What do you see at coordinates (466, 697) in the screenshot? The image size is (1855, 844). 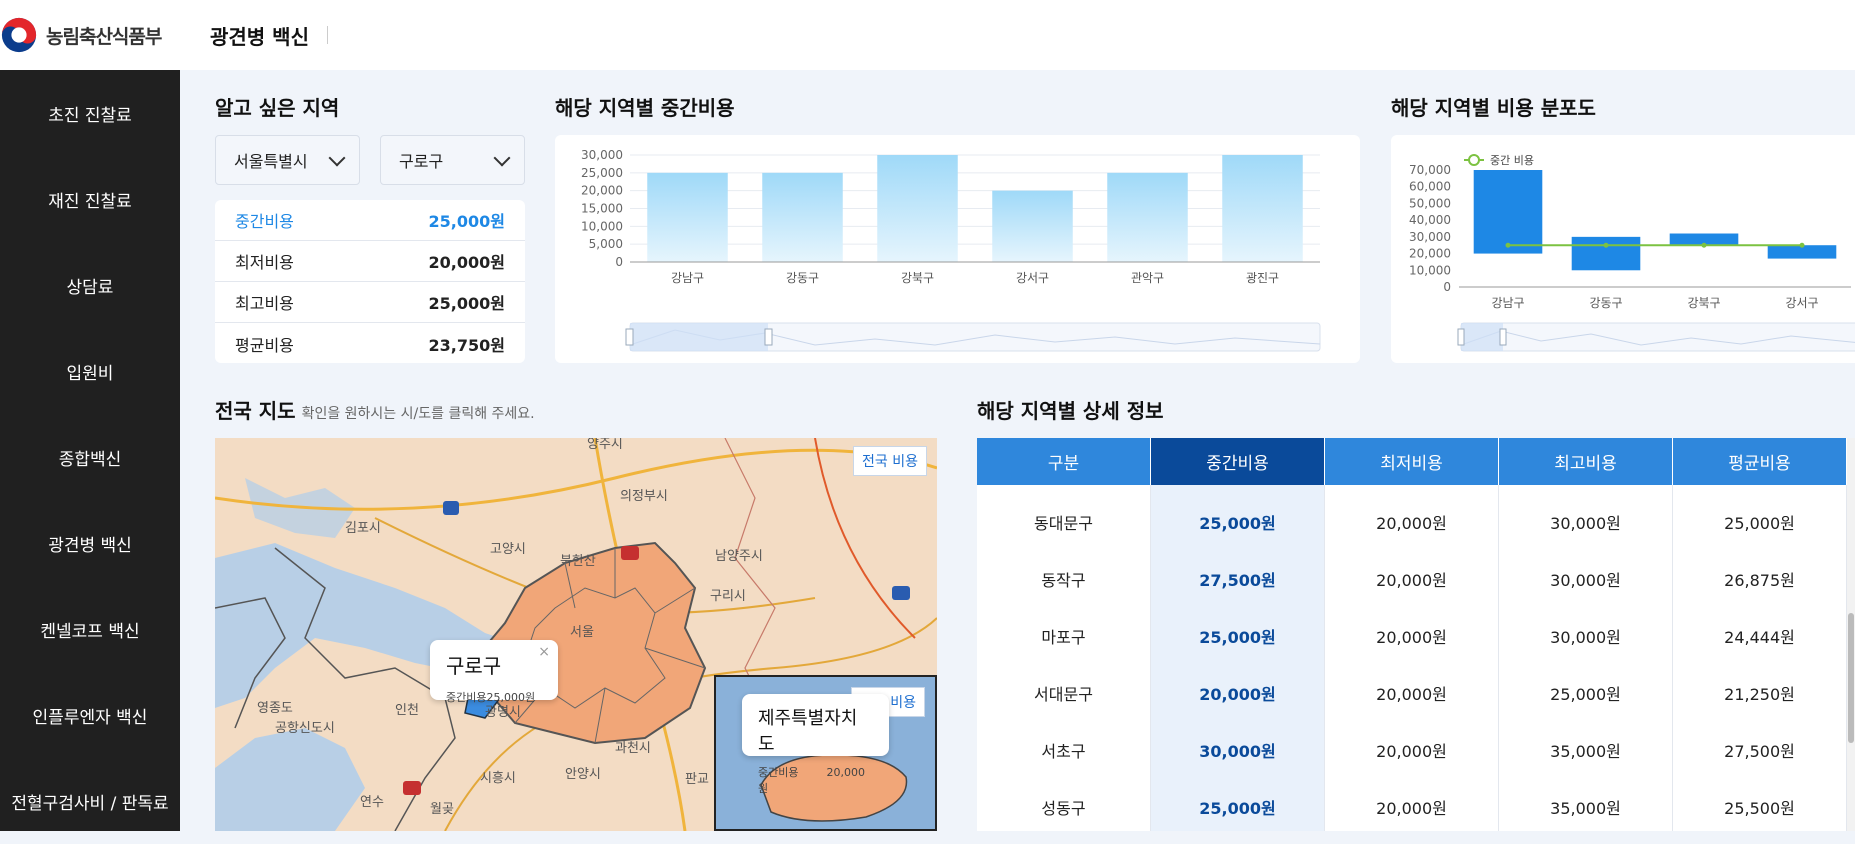 I see `popup-info-label: 중간비용` at bounding box center [466, 697].